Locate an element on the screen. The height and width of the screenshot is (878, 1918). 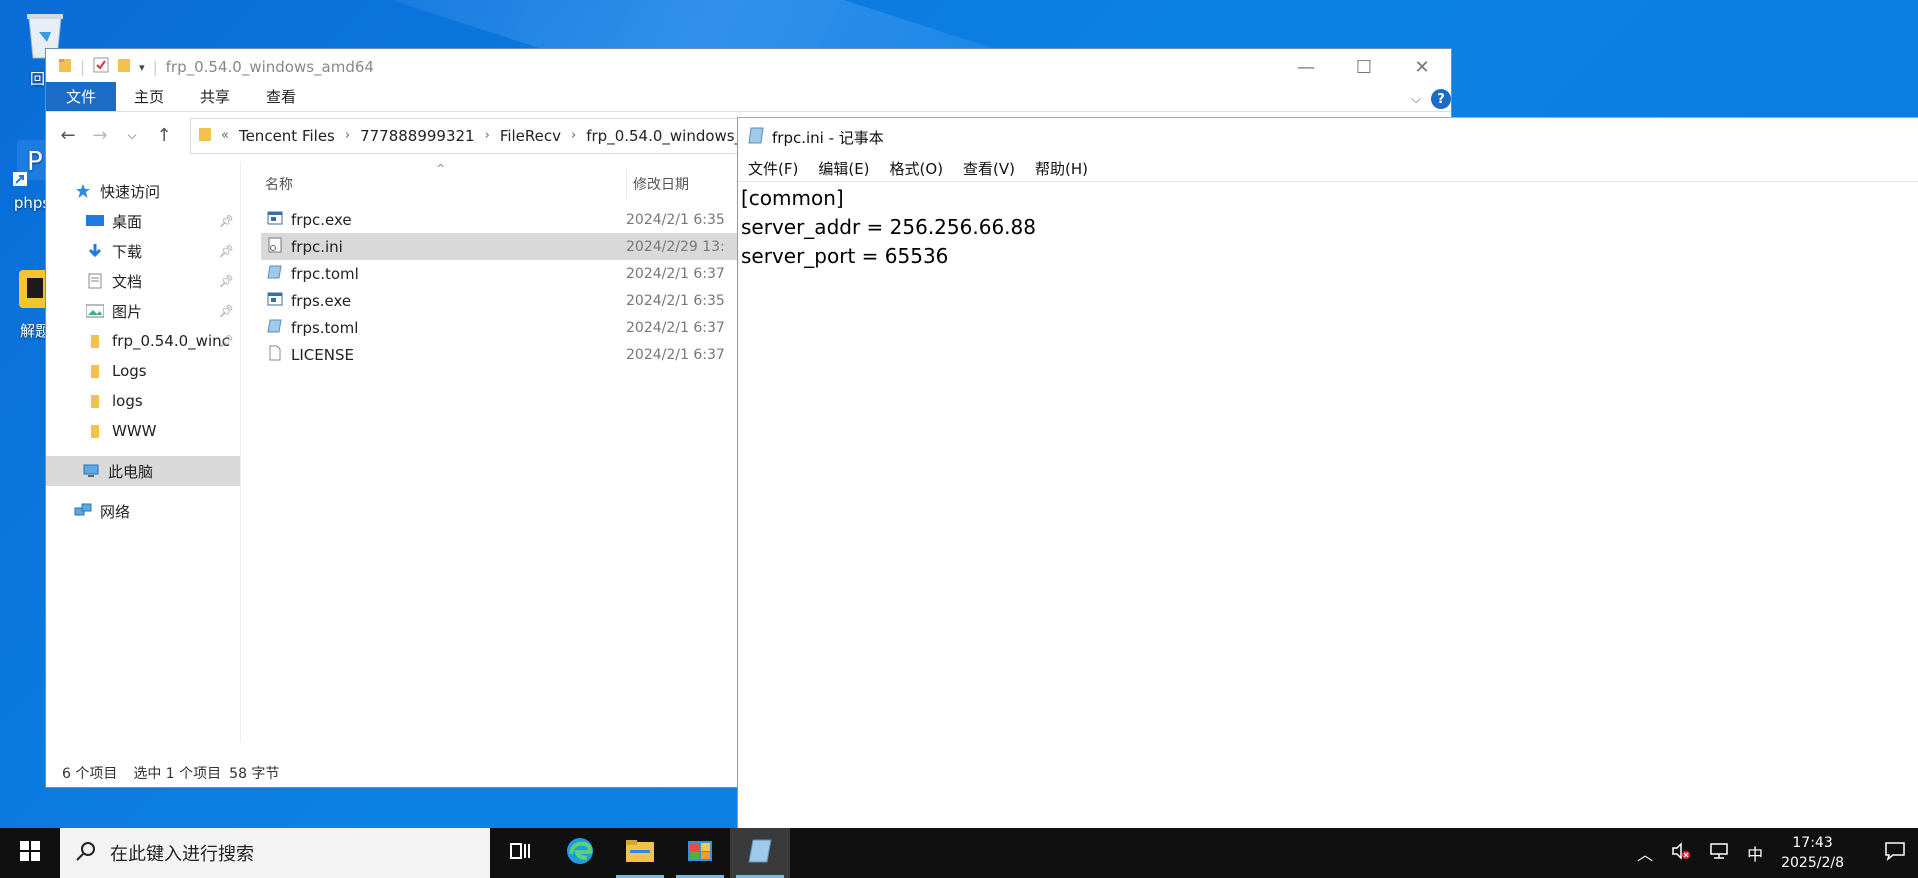
tab-file: 文件 is located at coordinates (81, 96).